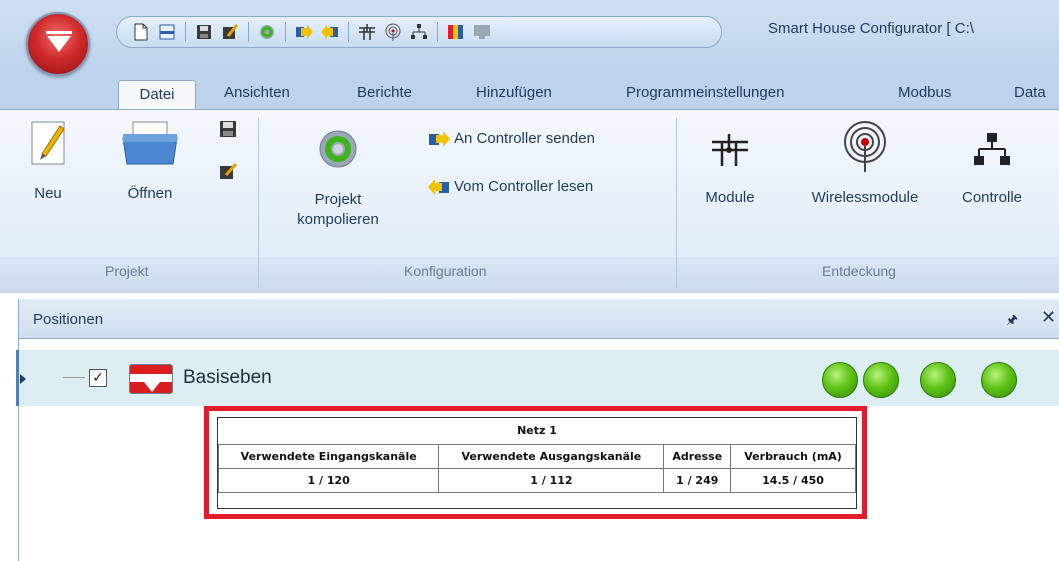 This screenshot has height=561, width=1059. I want to click on projekt-kompilieren-label-line1: Projekt, so click(338, 199).